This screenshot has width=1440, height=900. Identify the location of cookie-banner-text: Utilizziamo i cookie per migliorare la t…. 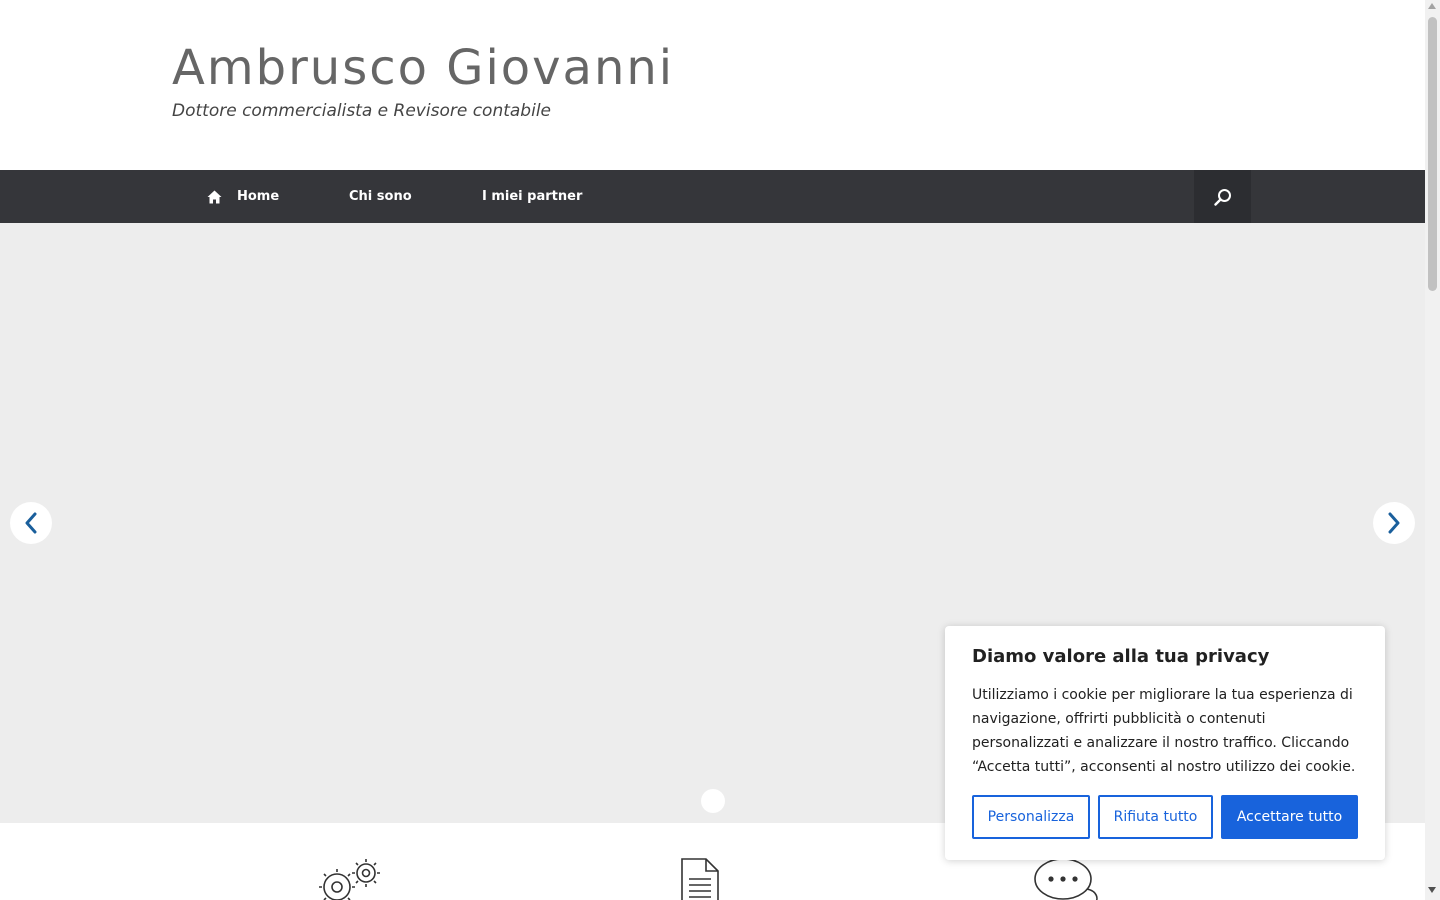
(1164, 731).